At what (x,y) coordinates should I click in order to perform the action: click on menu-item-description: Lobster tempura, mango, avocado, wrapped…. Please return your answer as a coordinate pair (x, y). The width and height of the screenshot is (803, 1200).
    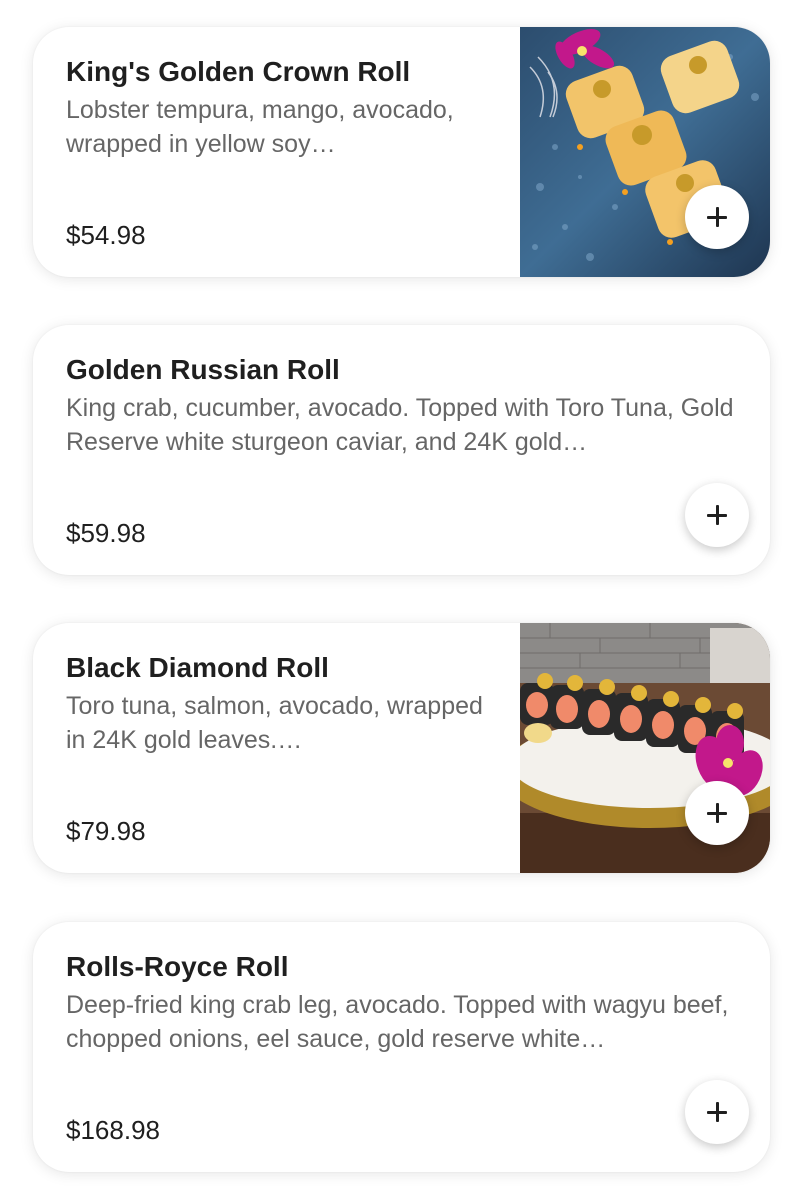
    Looking at the image, I should click on (260, 127).